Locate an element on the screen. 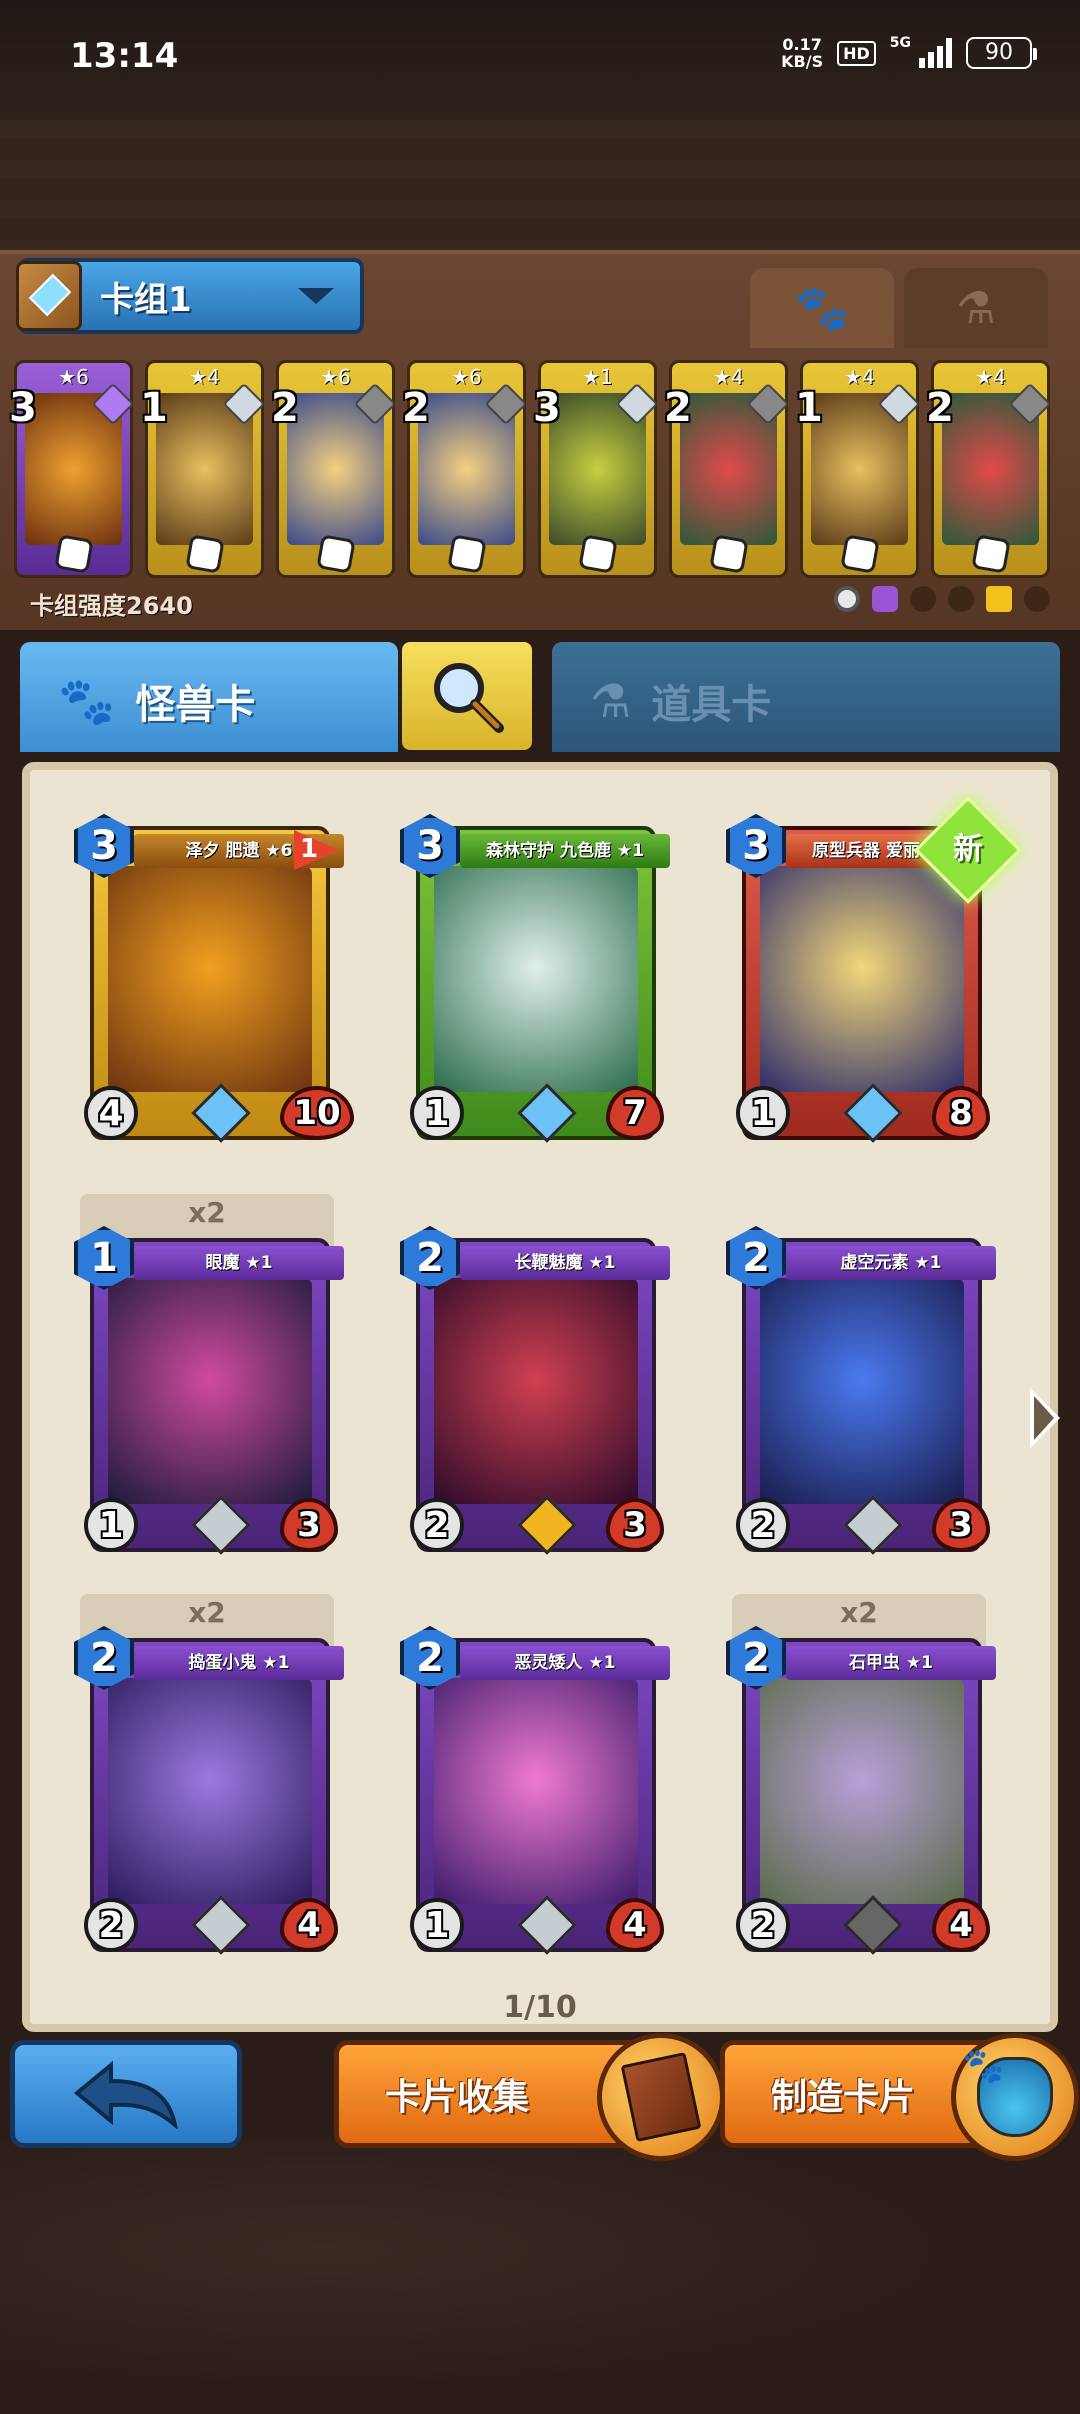 The height and width of the screenshot is (2414, 1080). filter-fire-icon is located at coordinates (1037, 599).